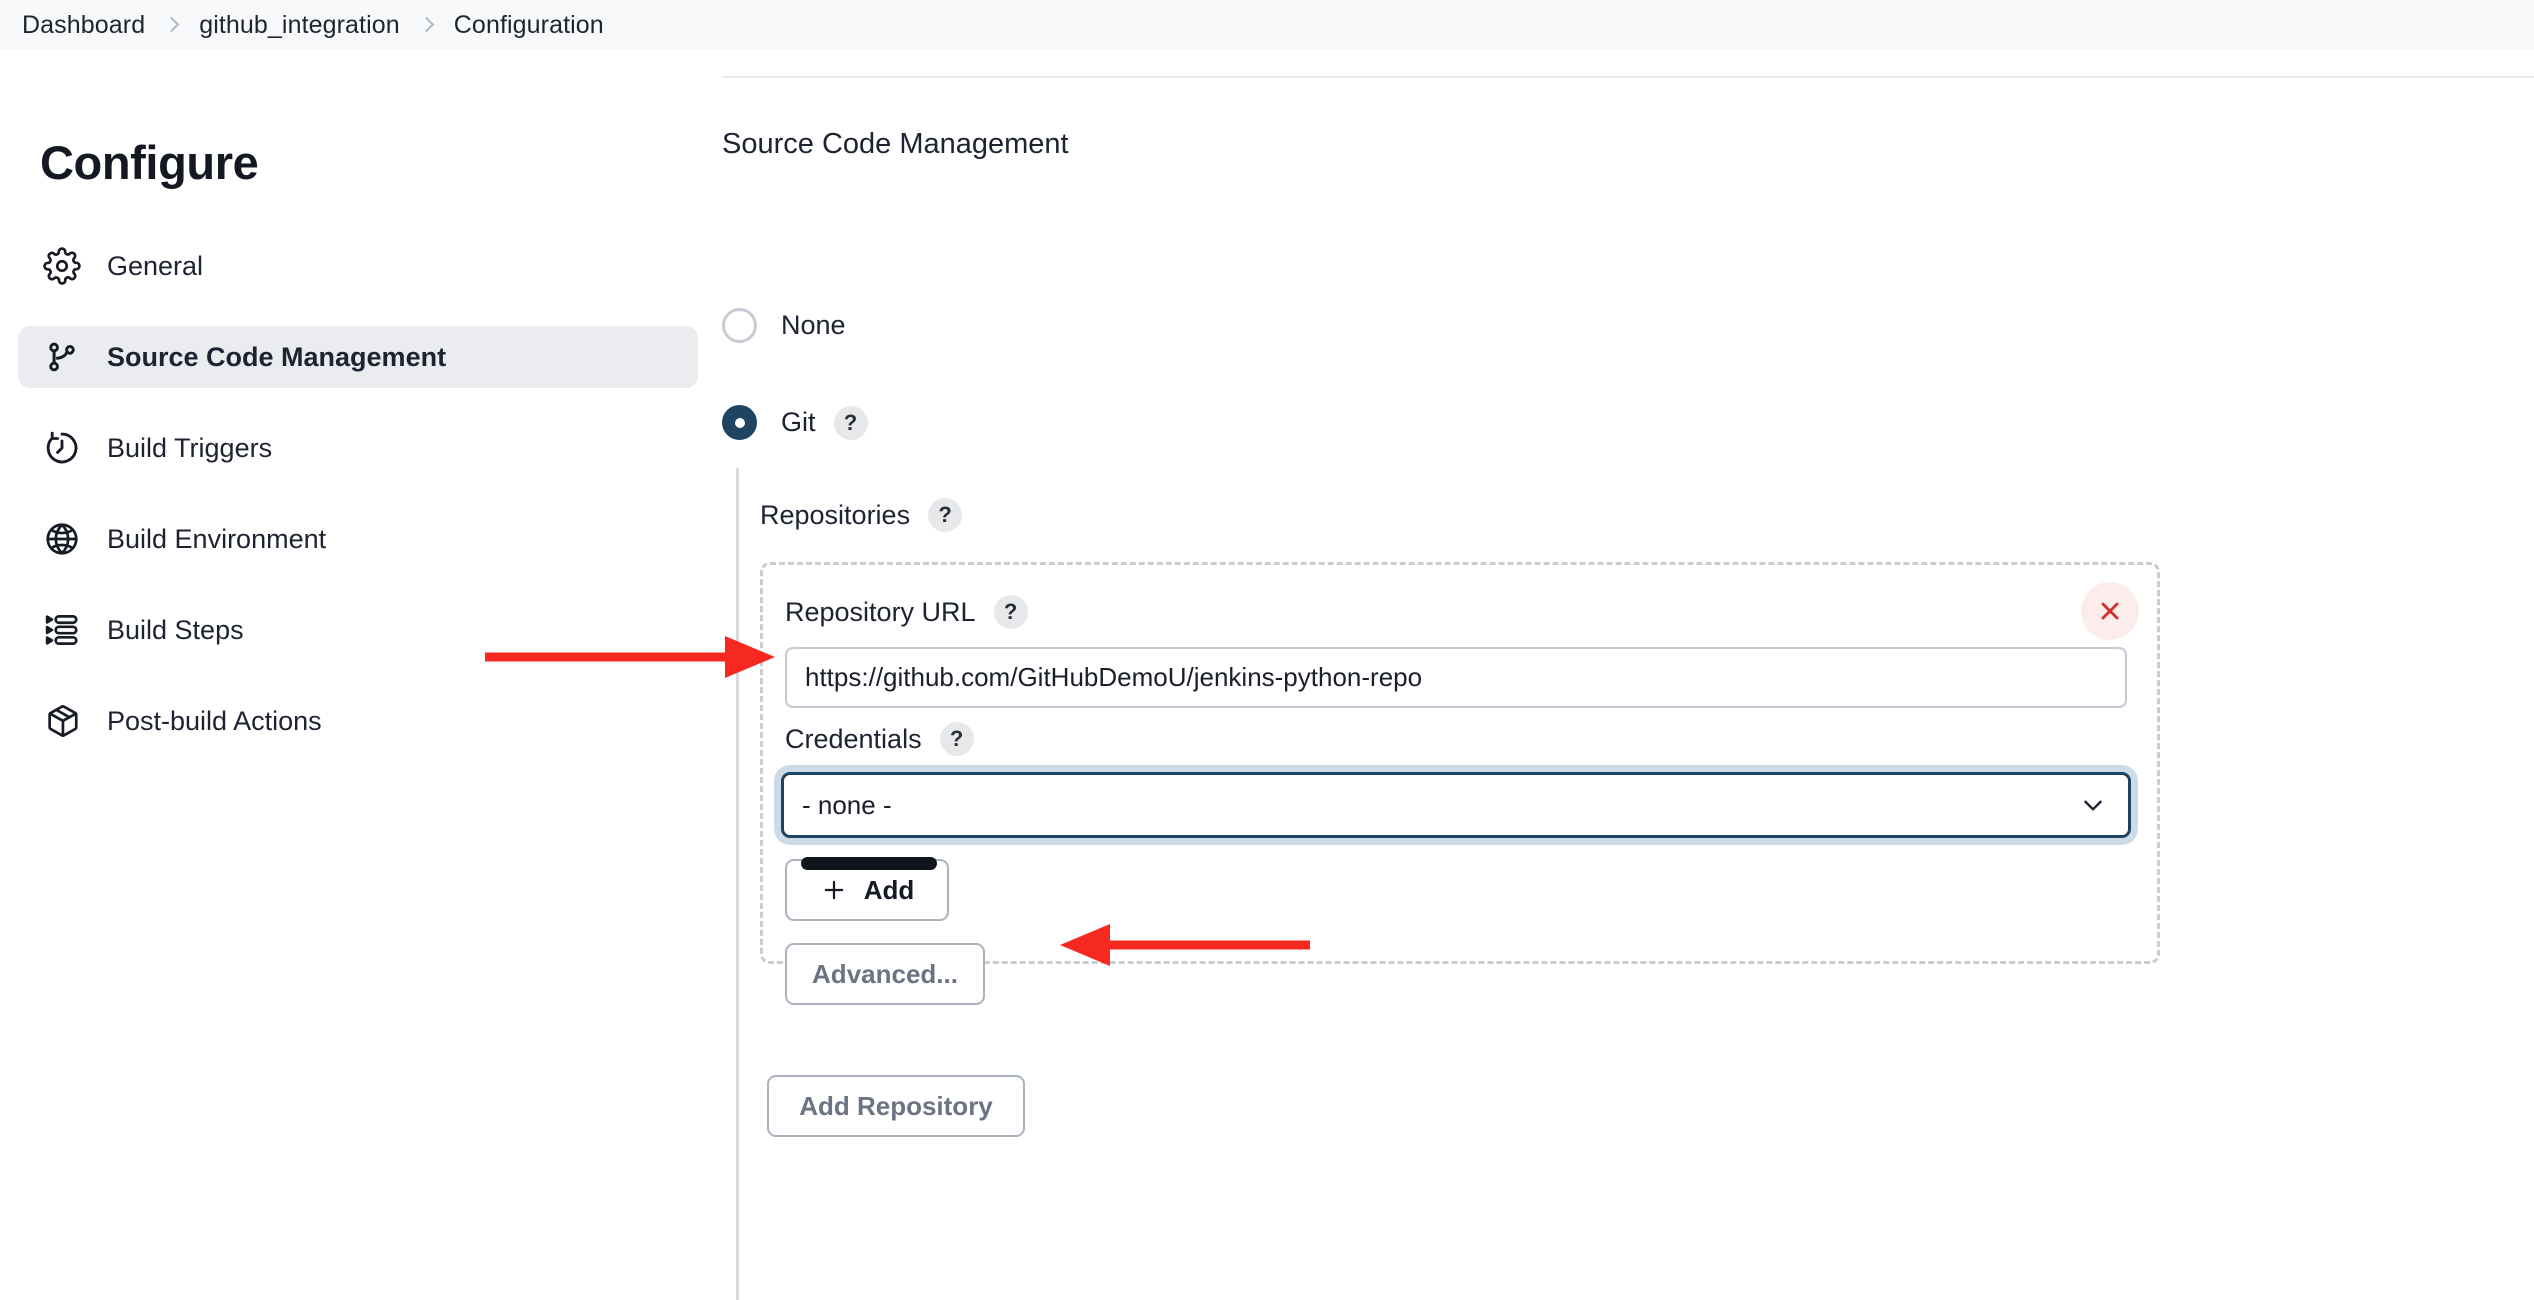 Image resolution: width=2534 pixels, height=1300 pixels. What do you see at coordinates (62, 266) in the screenshot?
I see `gear-icon` at bounding box center [62, 266].